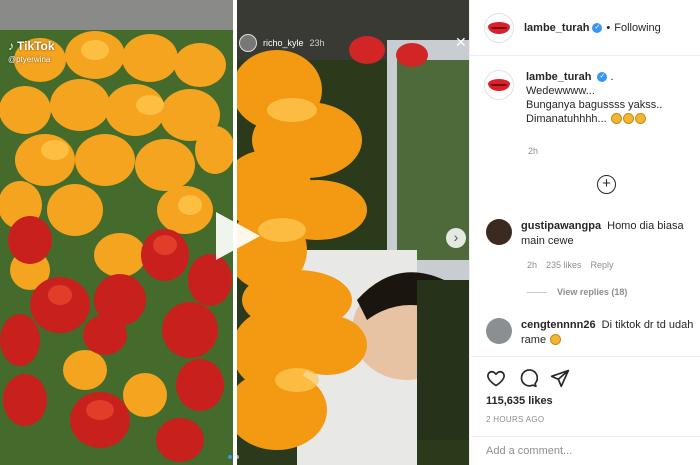 The height and width of the screenshot is (465, 700). I want to click on laugh-emoji-icon, so click(556, 339).